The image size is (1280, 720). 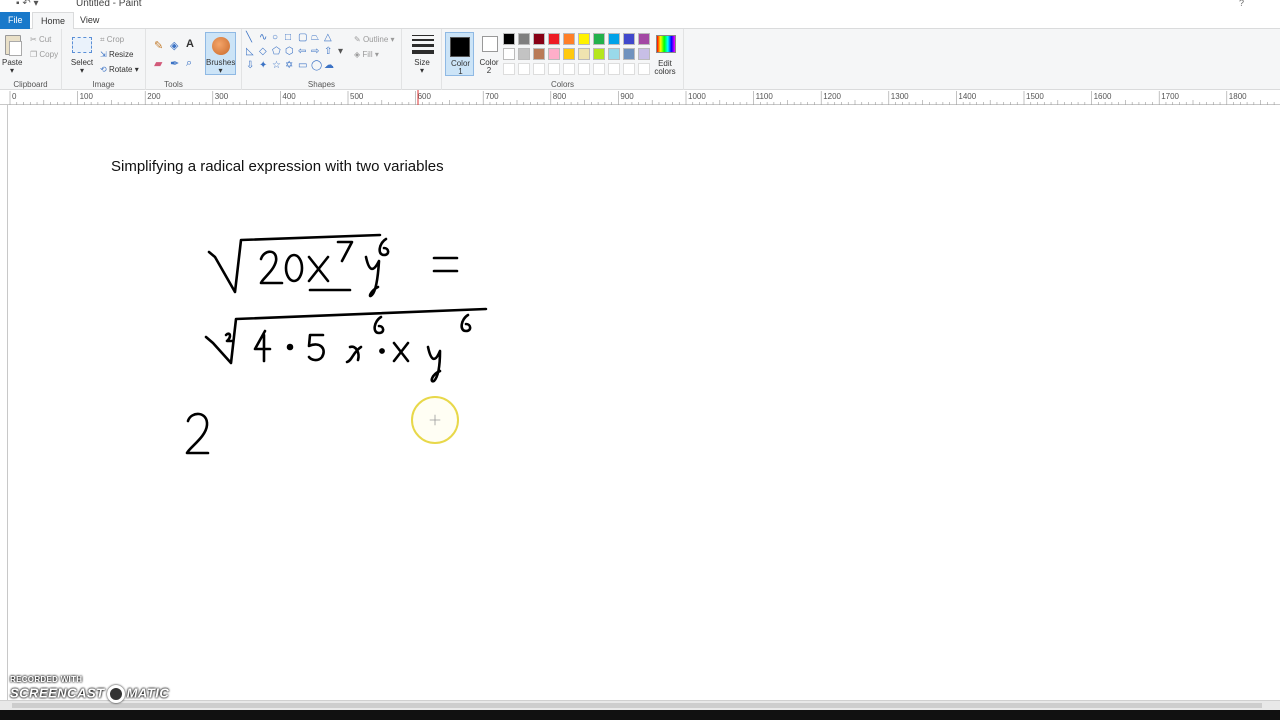 I want to click on pencil-icon: ✎, so click(x=158, y=45).